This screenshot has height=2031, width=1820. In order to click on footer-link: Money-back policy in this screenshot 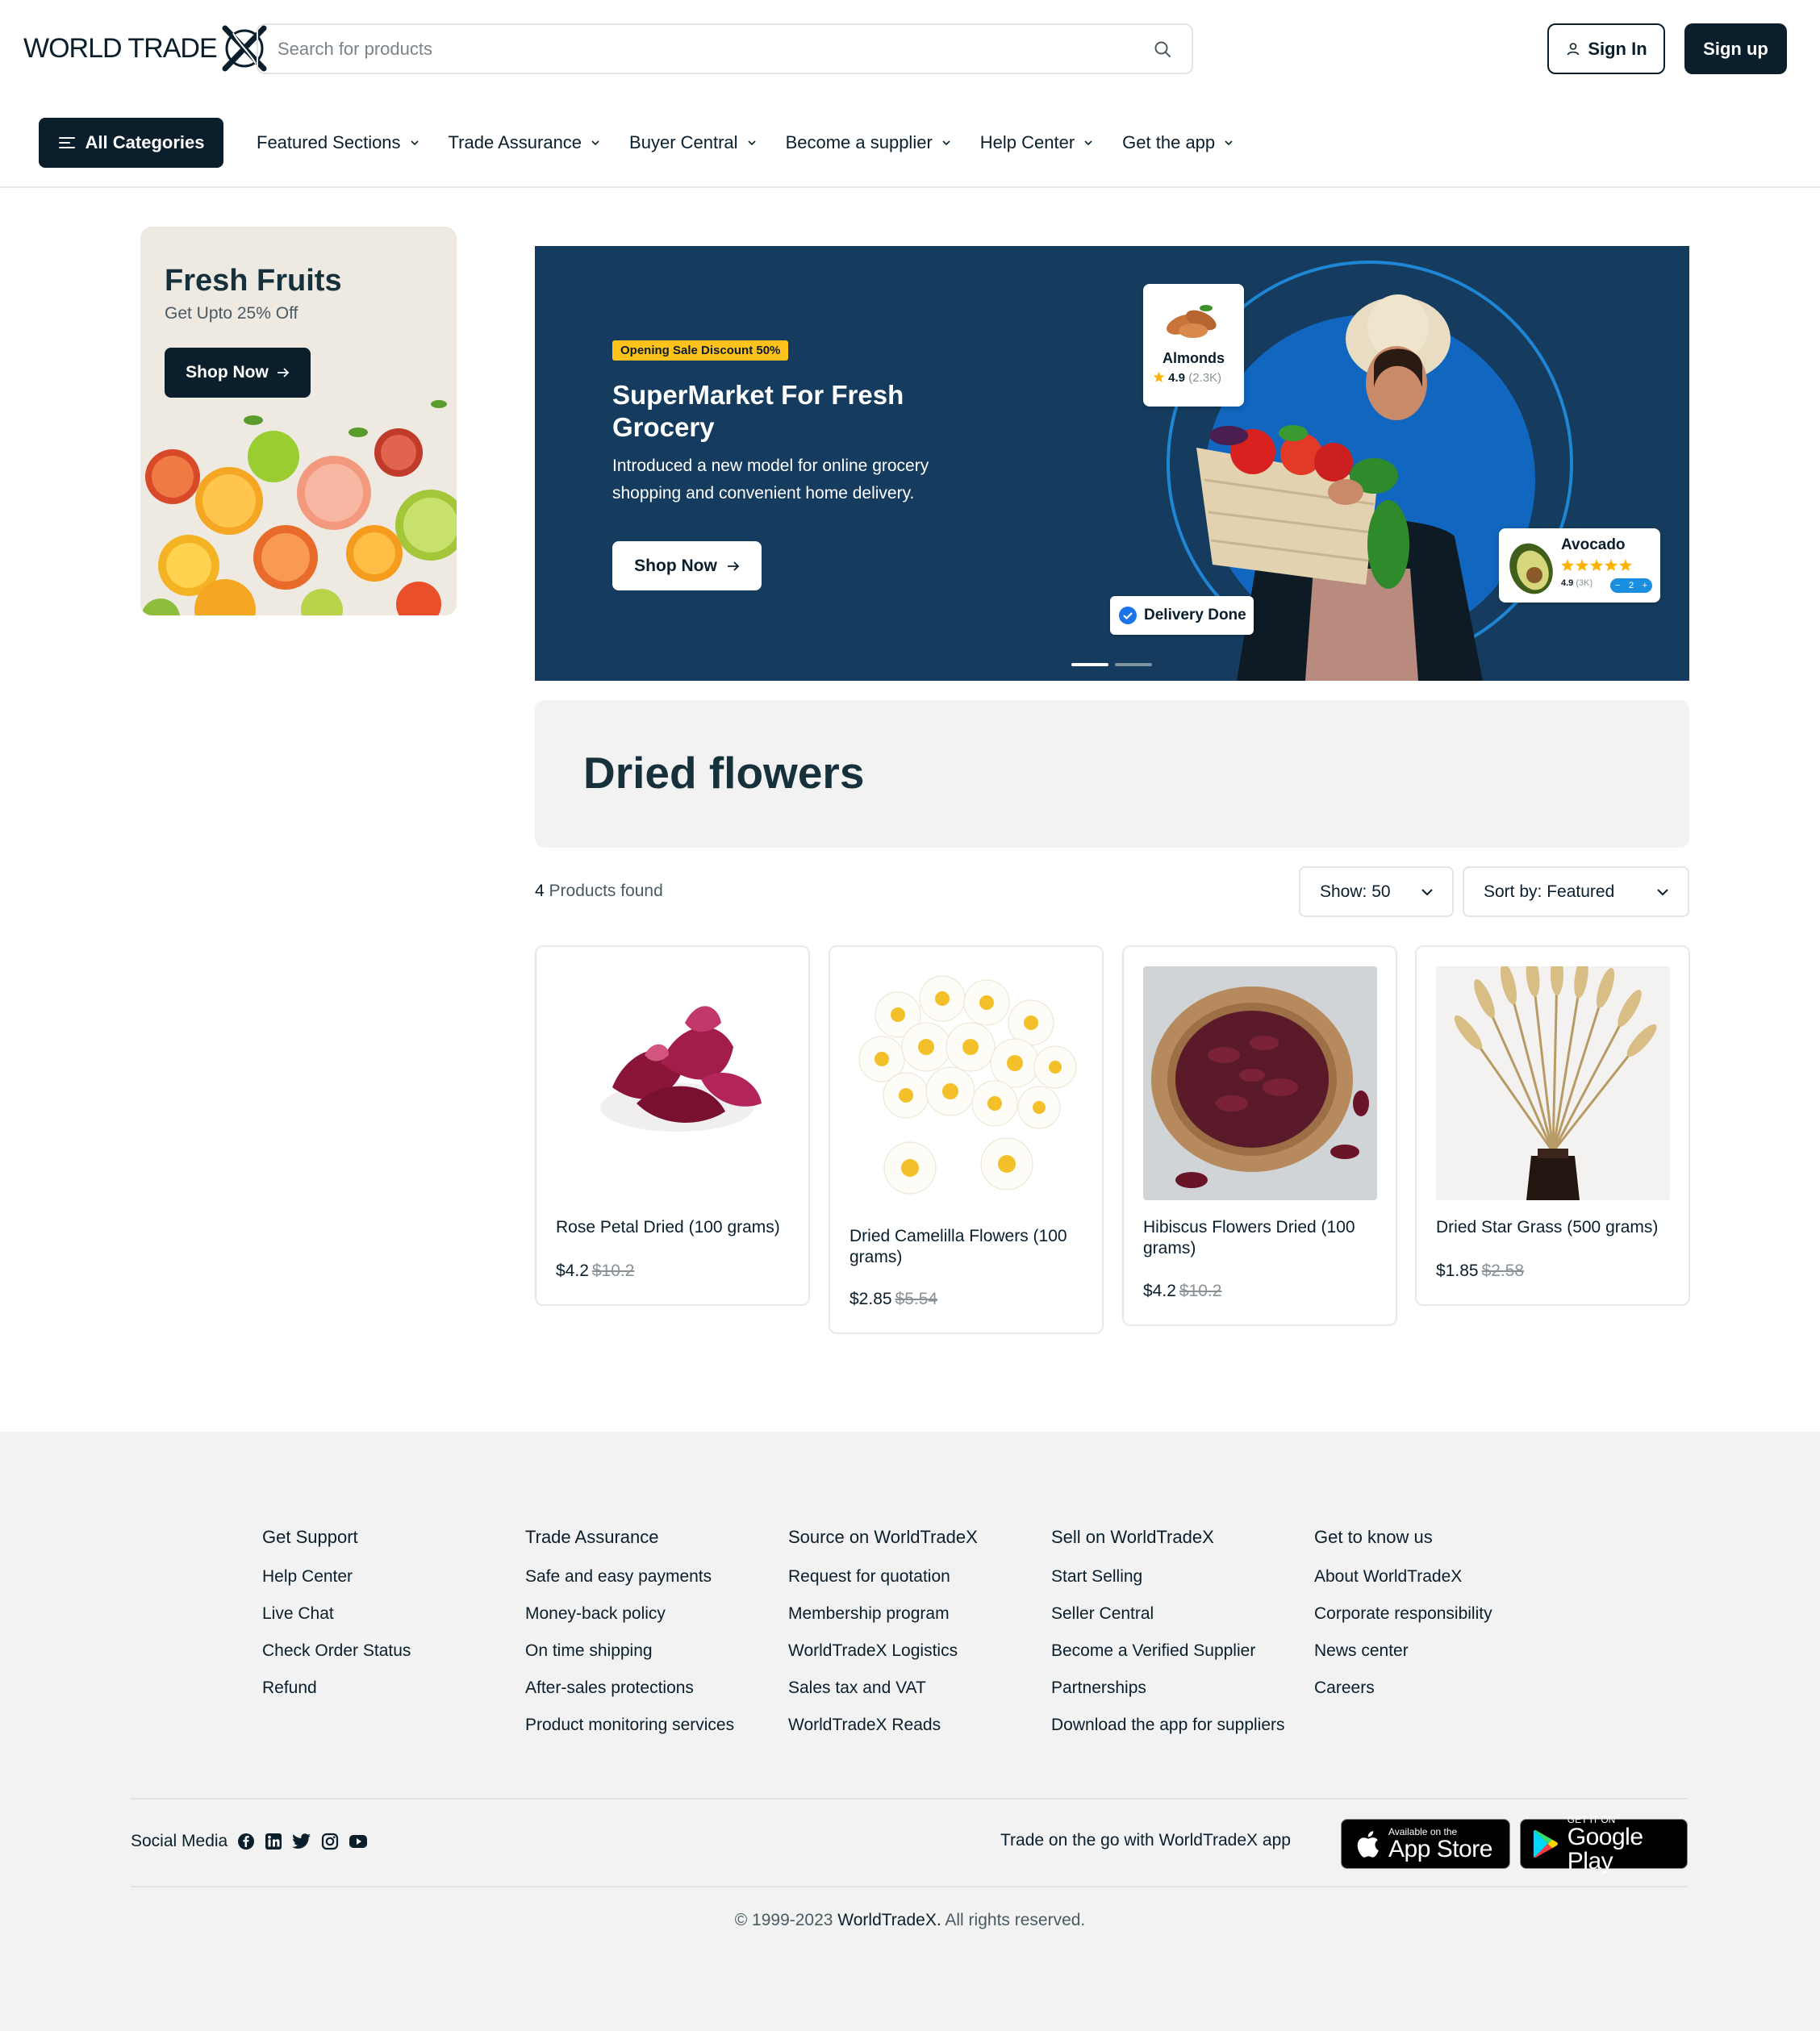, I will do `click(629, 1613)`.